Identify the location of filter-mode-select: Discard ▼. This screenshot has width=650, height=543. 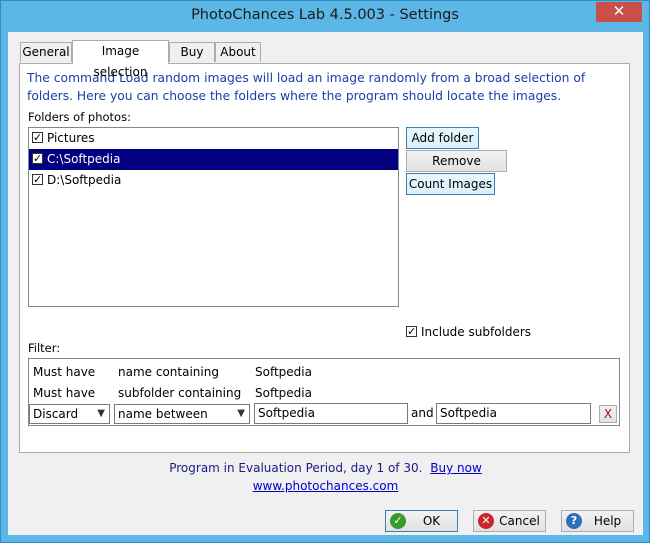
(69, 414).